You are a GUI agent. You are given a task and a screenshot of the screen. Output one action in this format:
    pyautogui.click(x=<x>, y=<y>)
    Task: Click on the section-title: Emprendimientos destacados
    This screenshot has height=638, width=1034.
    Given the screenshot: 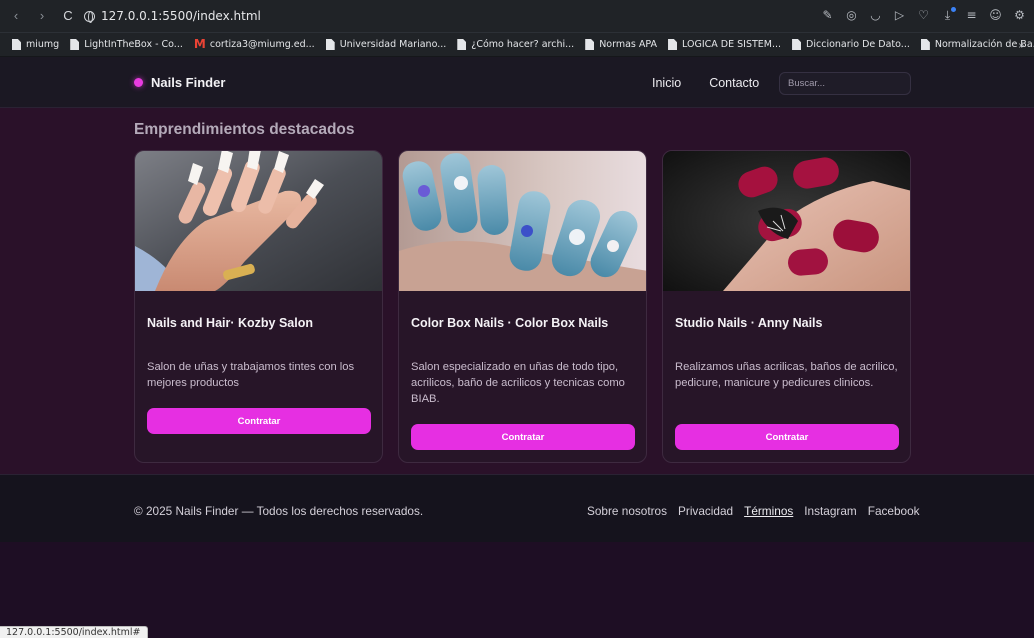 What is the action you would take?
    pyautogui.click(x=244, y=129)
    